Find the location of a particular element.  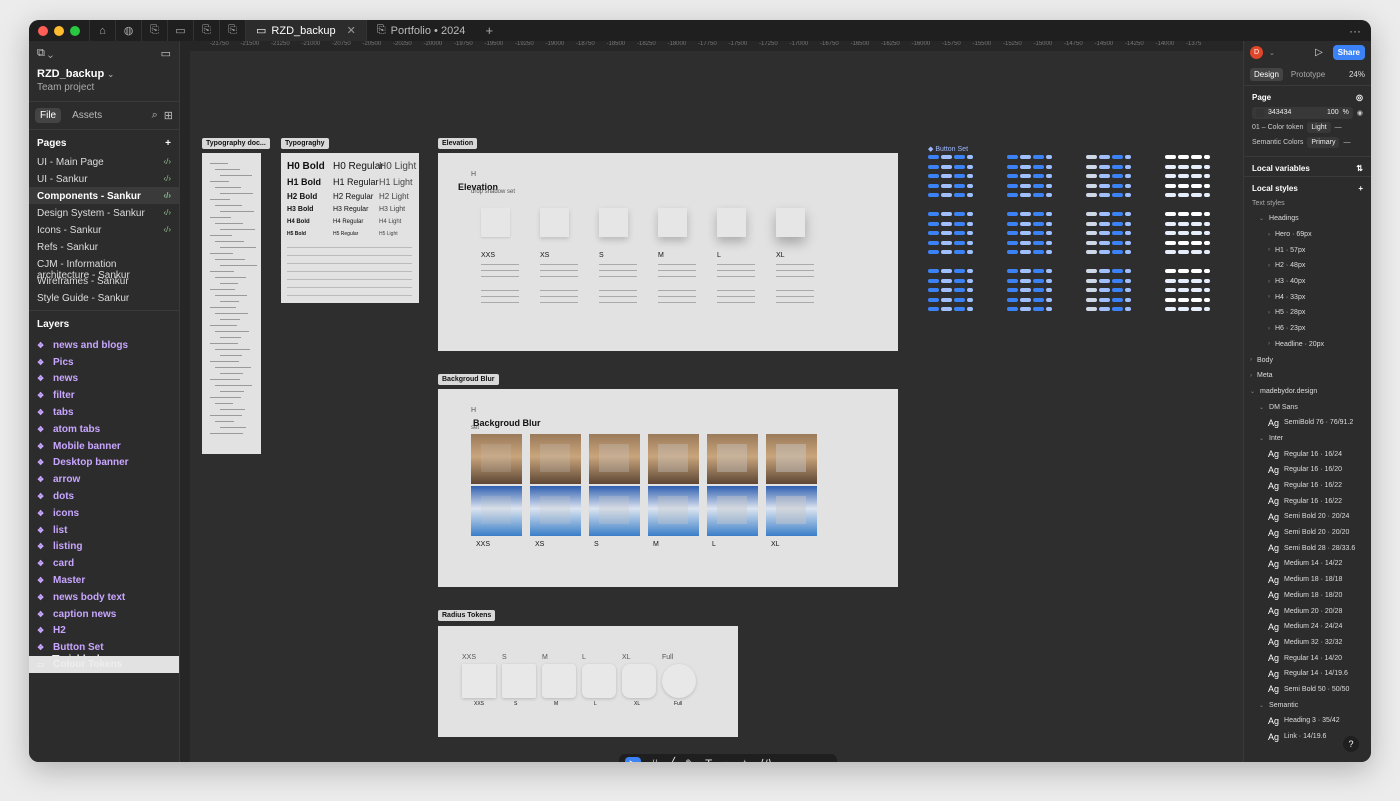

play-icon: ▷ is located at coordinates (1319, 52).